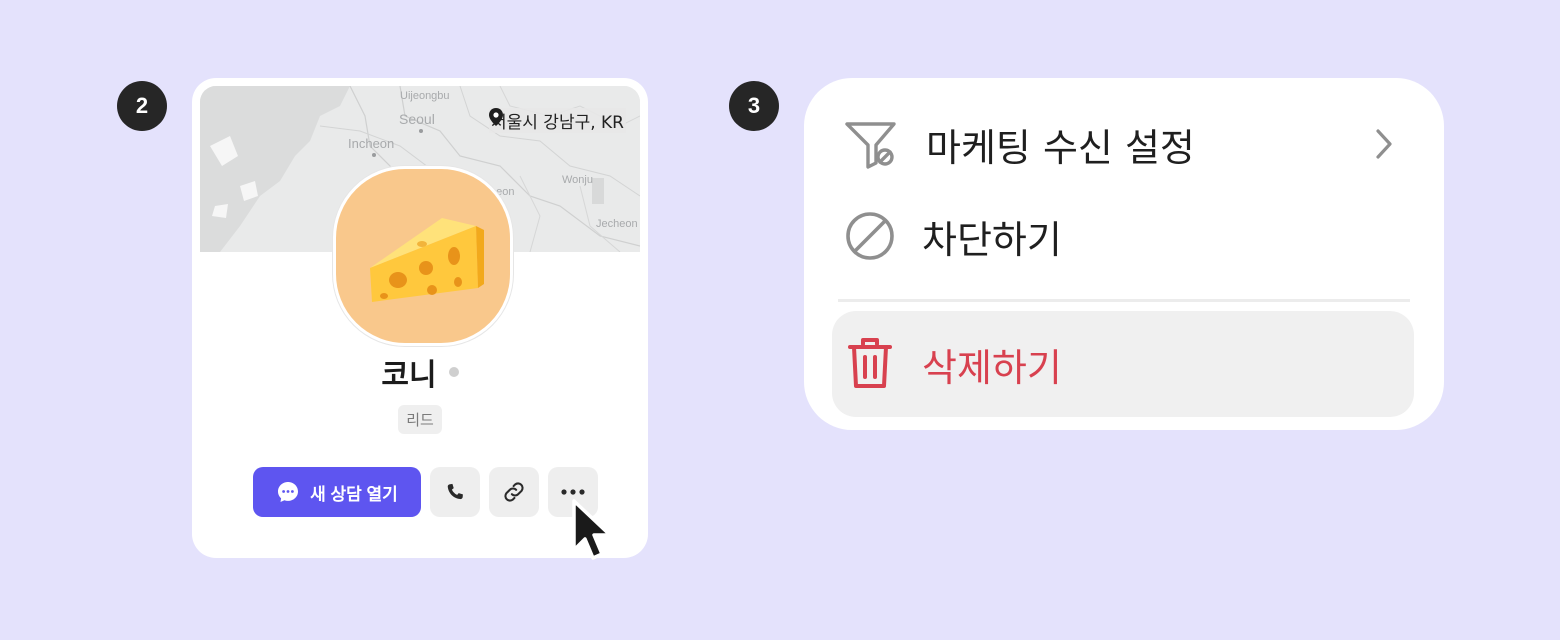 This screenshot has width=1560, height=640. I want to click on copy-link-button, so click(514, 492).